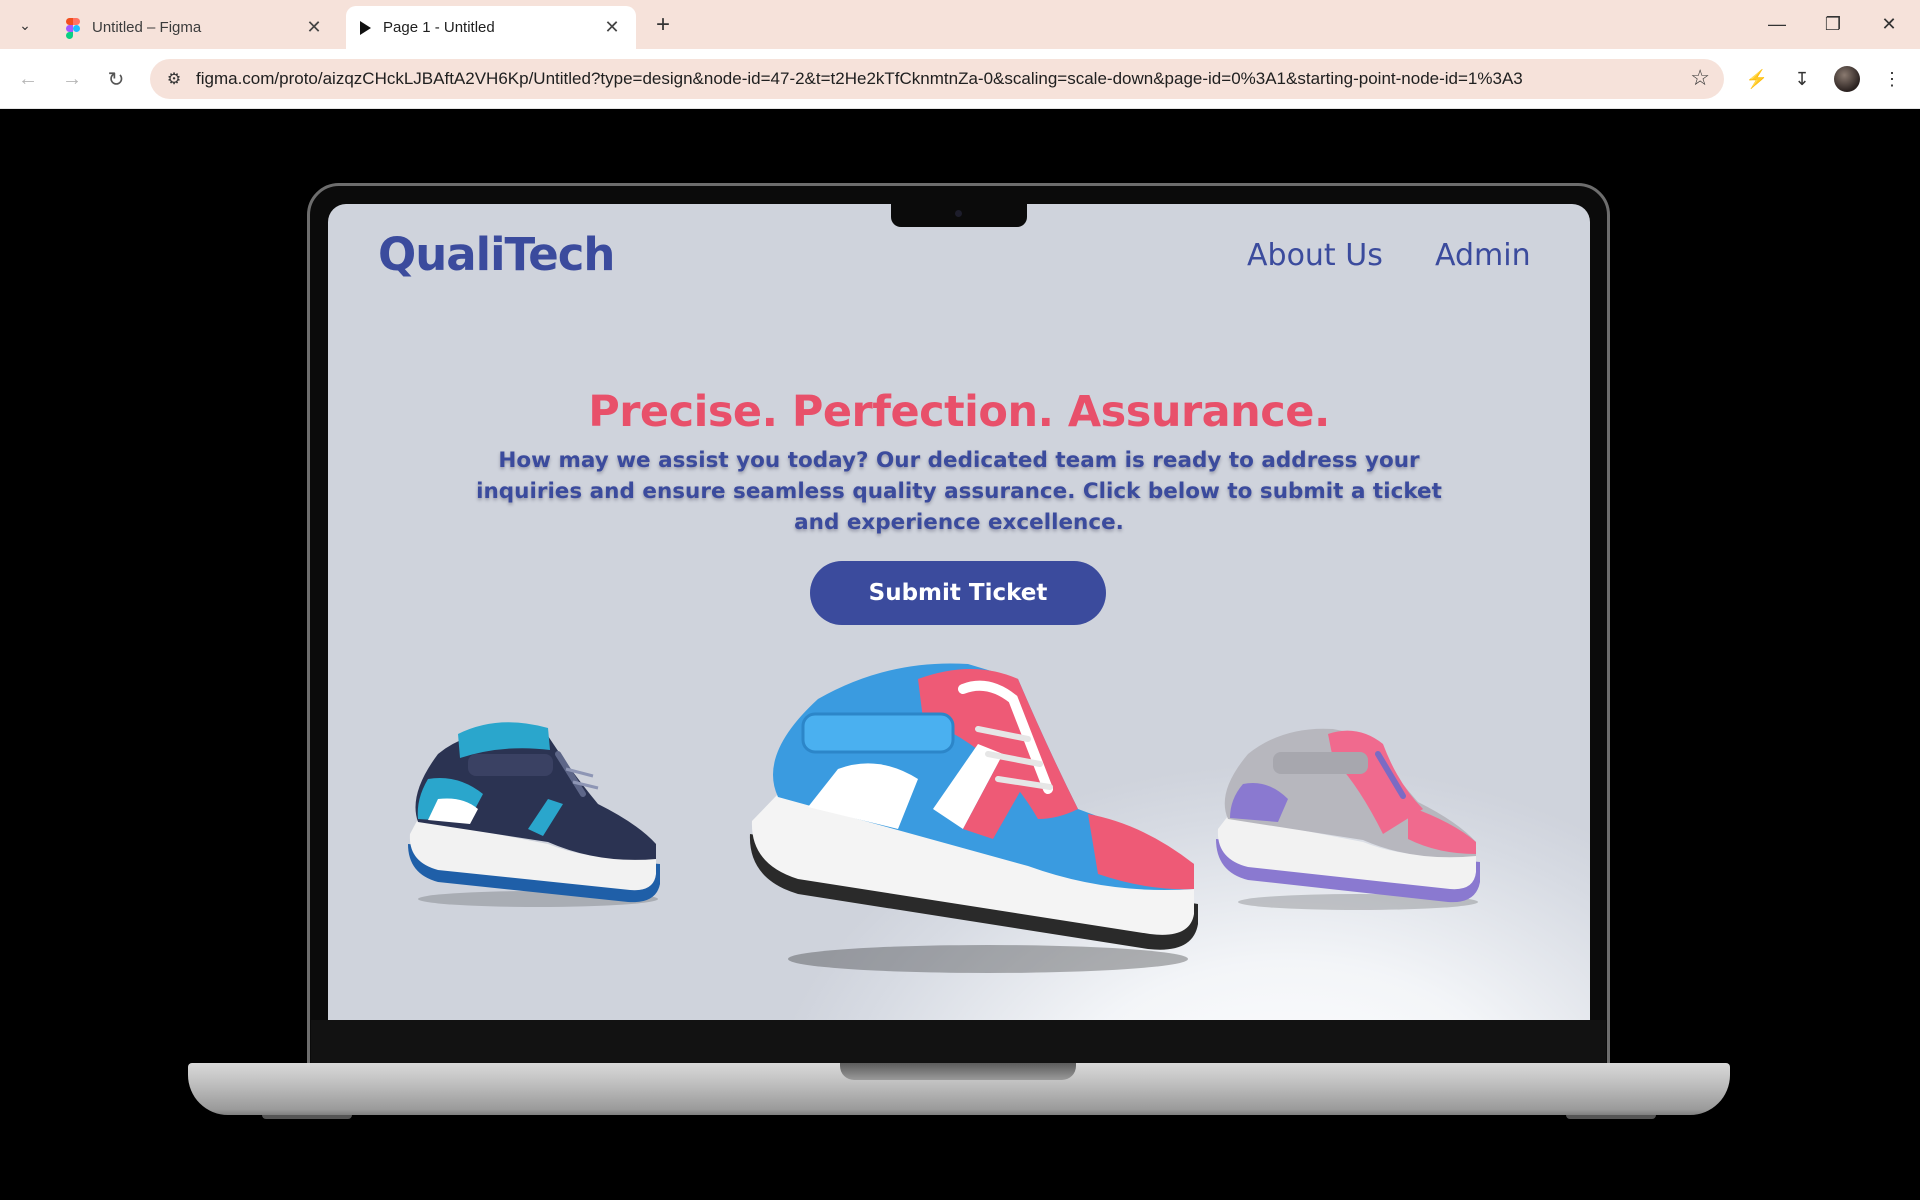 The height and width of the screenshot is (1200, 1920). What do you see at coordinates (25, 25) in the screenshot?
I see `tab-search-chevron-icon: ⌄` at bounding box center [25, 25].